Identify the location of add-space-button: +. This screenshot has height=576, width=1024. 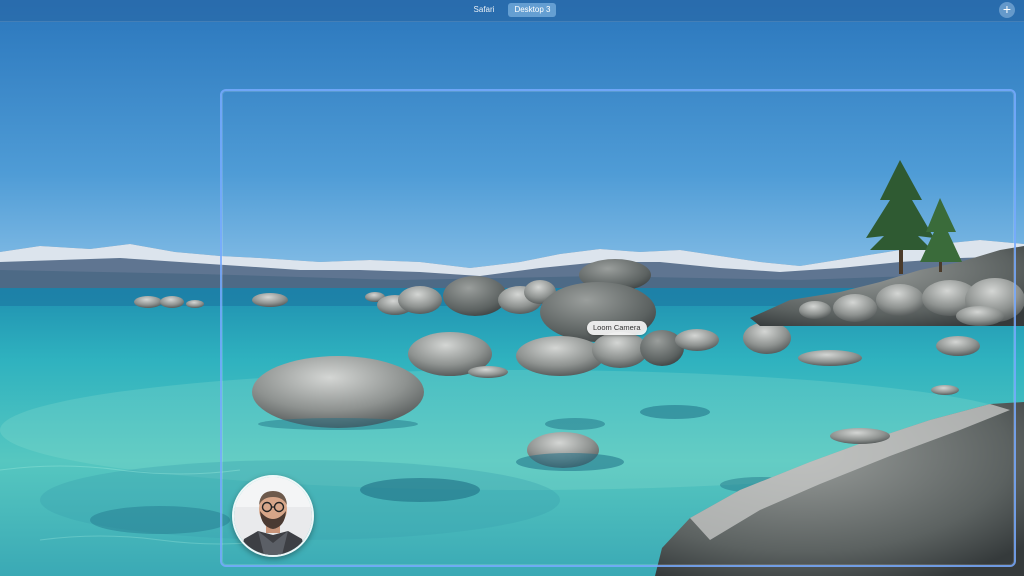
(1007, 10).